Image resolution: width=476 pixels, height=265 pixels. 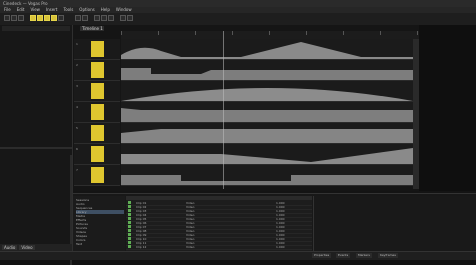 I want to click on snap-icon, so click(x=123, y=18).